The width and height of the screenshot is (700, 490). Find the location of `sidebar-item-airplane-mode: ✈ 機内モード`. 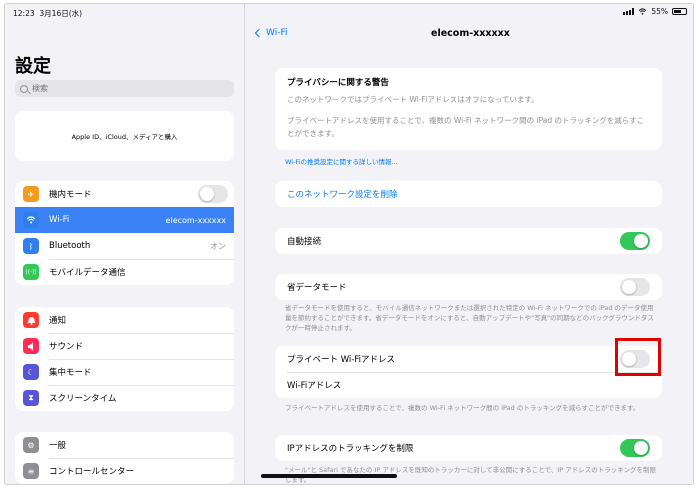

sidebar-item-airplane-mode: ✈ 機内モード is located at coordinates (124, 194).